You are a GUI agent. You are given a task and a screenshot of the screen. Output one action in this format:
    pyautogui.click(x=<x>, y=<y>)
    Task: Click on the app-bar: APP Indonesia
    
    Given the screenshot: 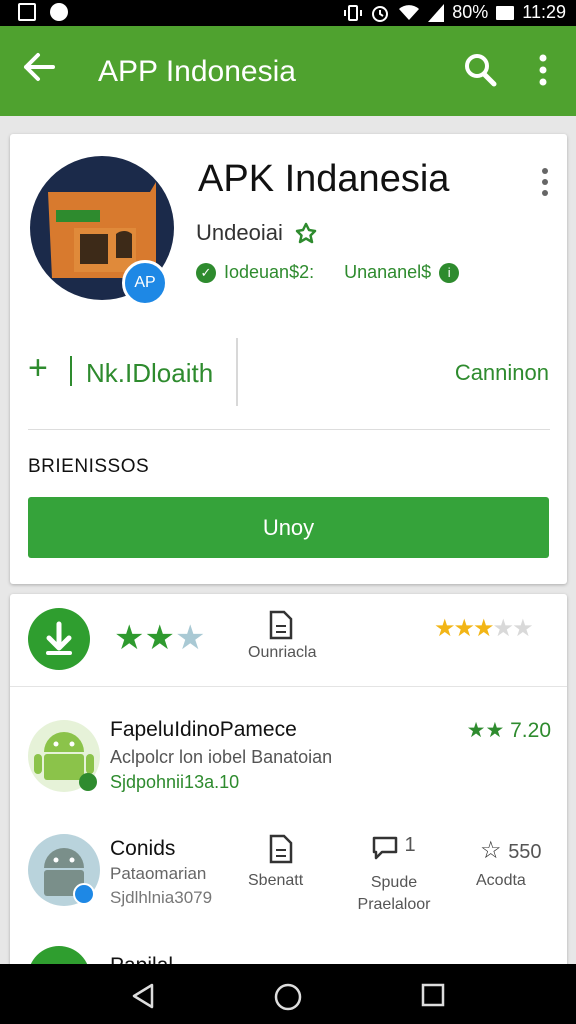 What is the action you would take?
    pyautogui.click(x=288, y=71)
    